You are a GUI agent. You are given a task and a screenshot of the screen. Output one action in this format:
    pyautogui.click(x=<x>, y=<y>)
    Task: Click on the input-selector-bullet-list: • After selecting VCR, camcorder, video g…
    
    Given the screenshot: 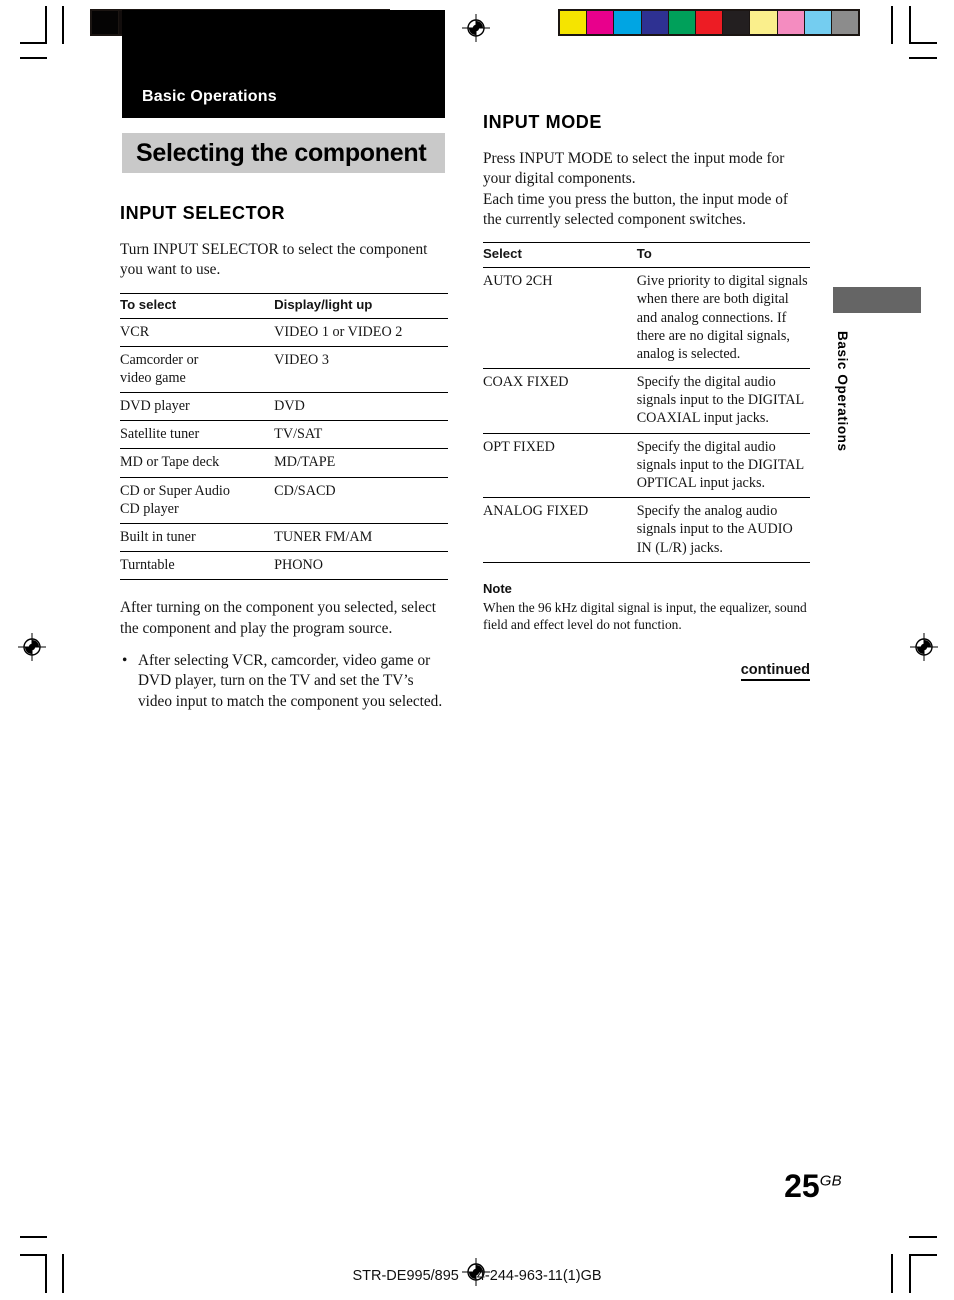 What is the action you would take?
    pyautogui.click(x=284, y=681)
    